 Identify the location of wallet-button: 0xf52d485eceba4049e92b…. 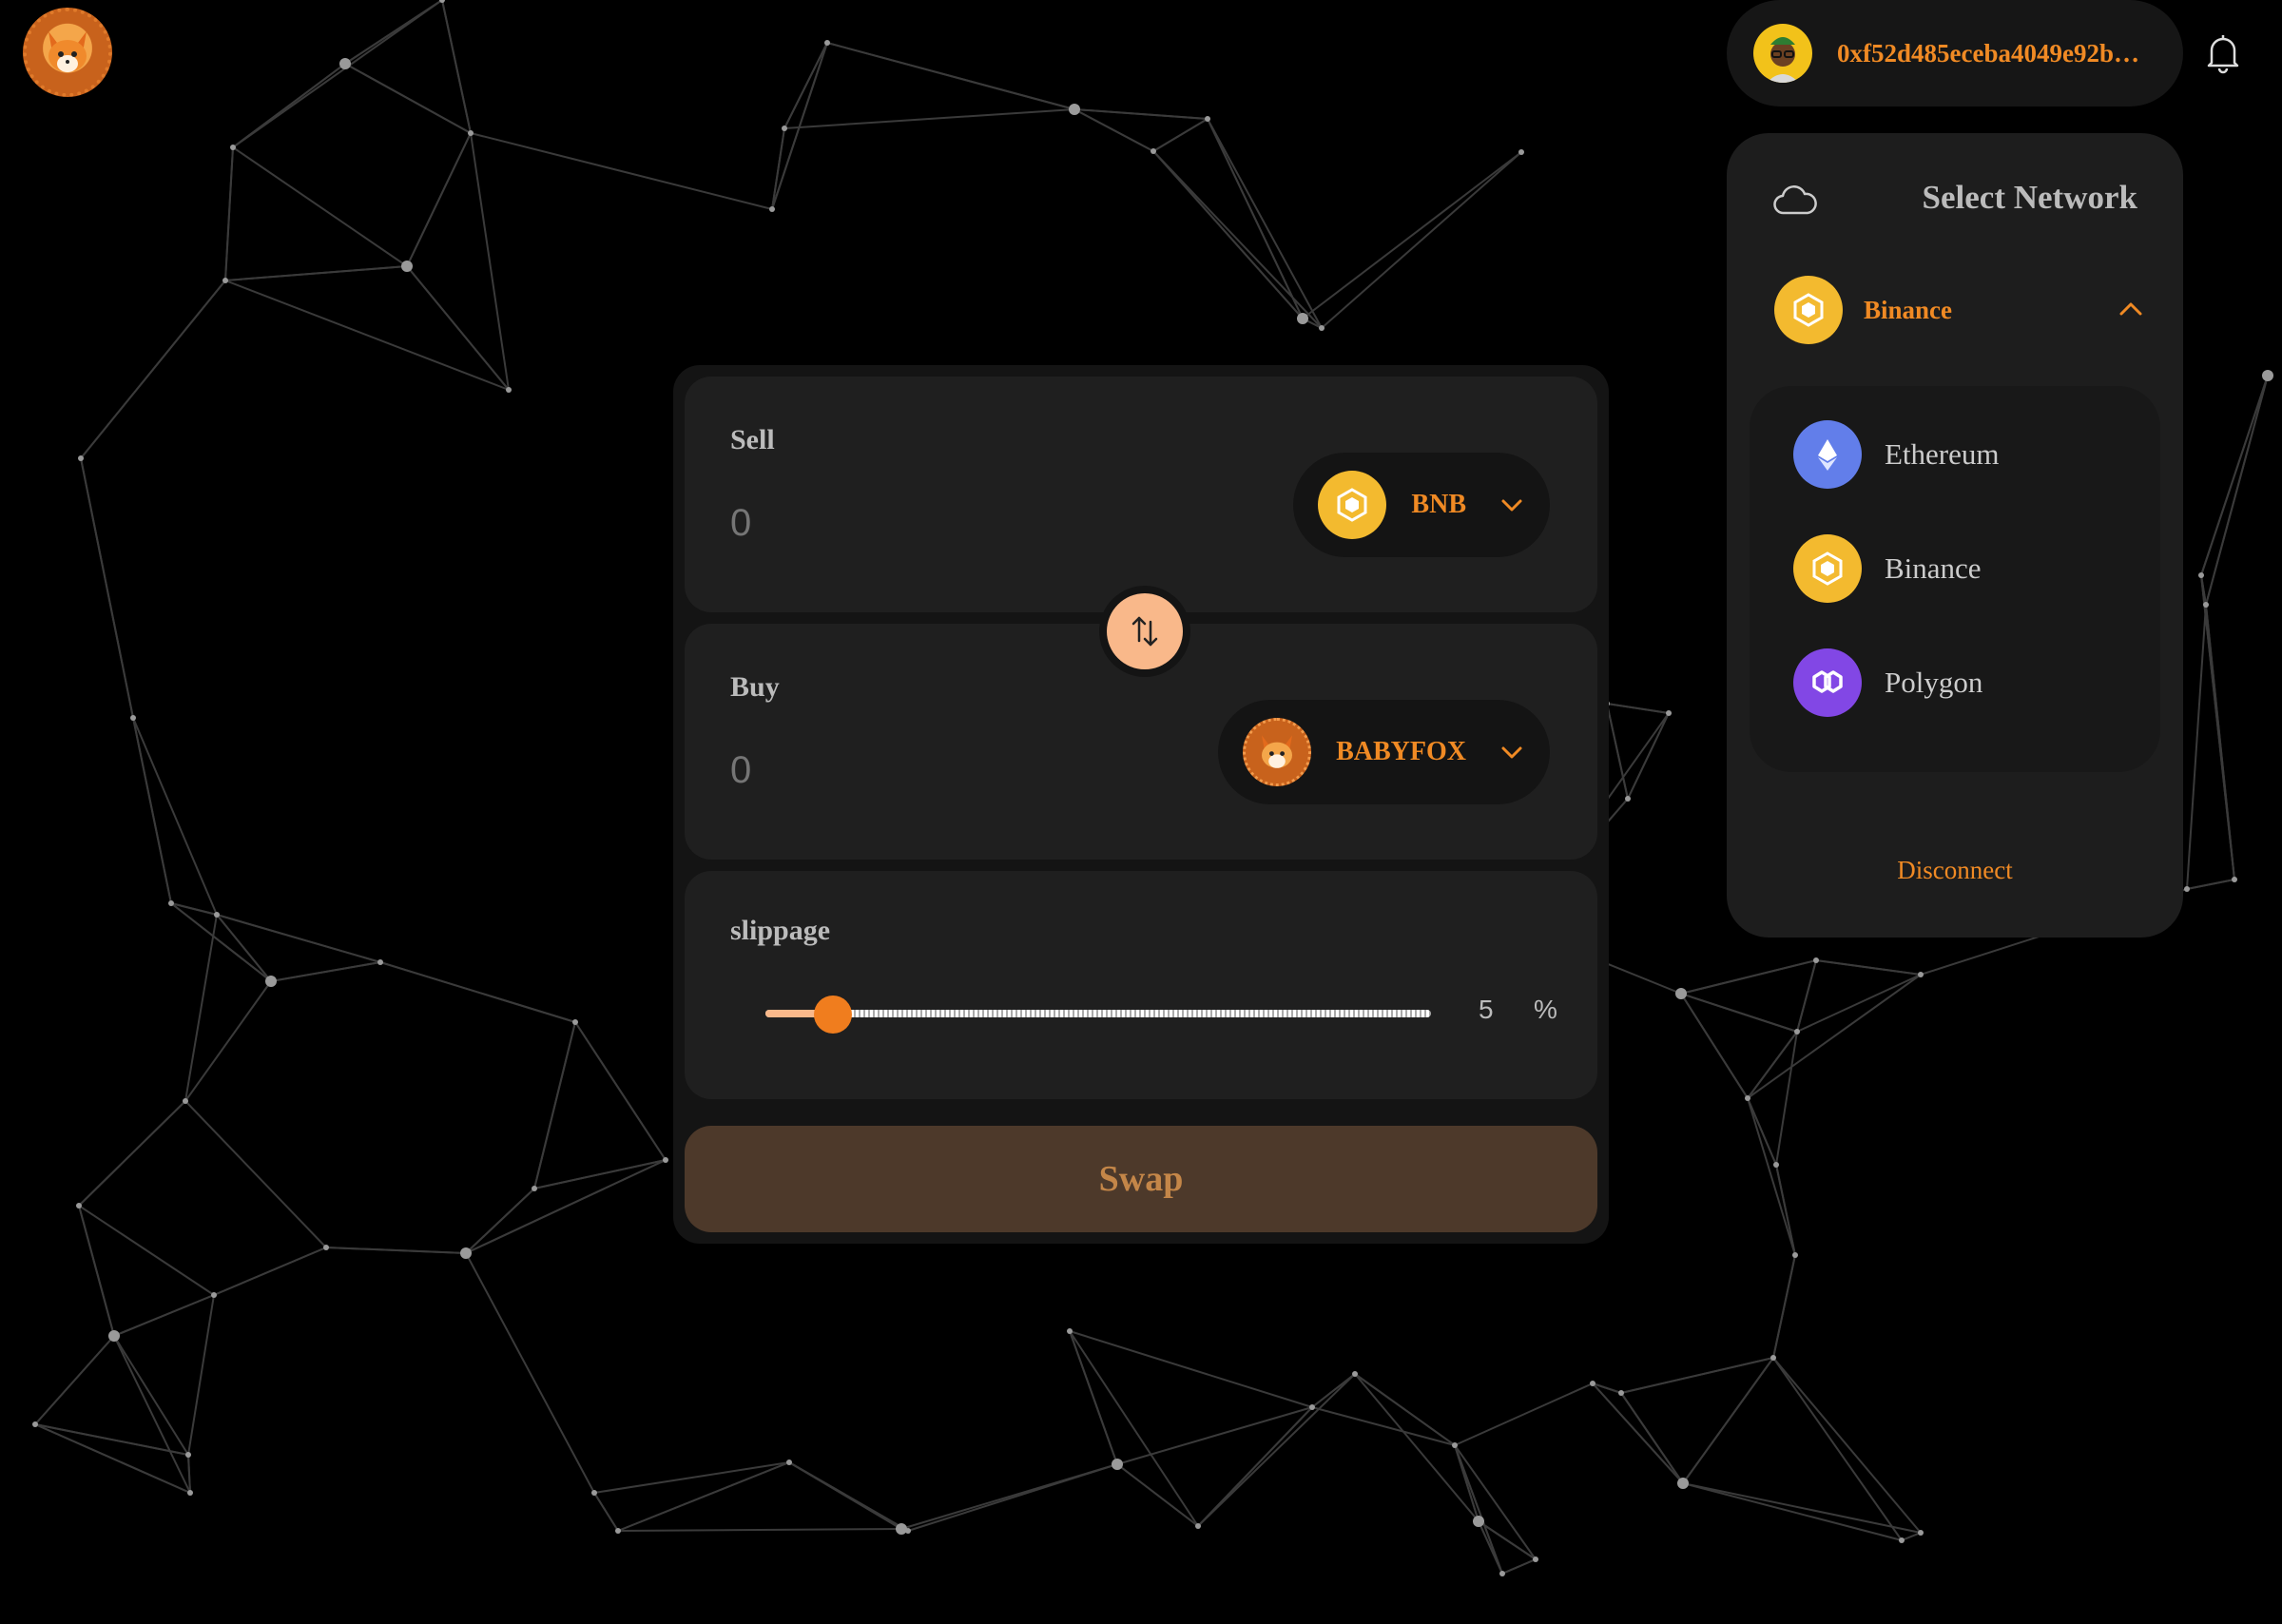
(1955, 53).